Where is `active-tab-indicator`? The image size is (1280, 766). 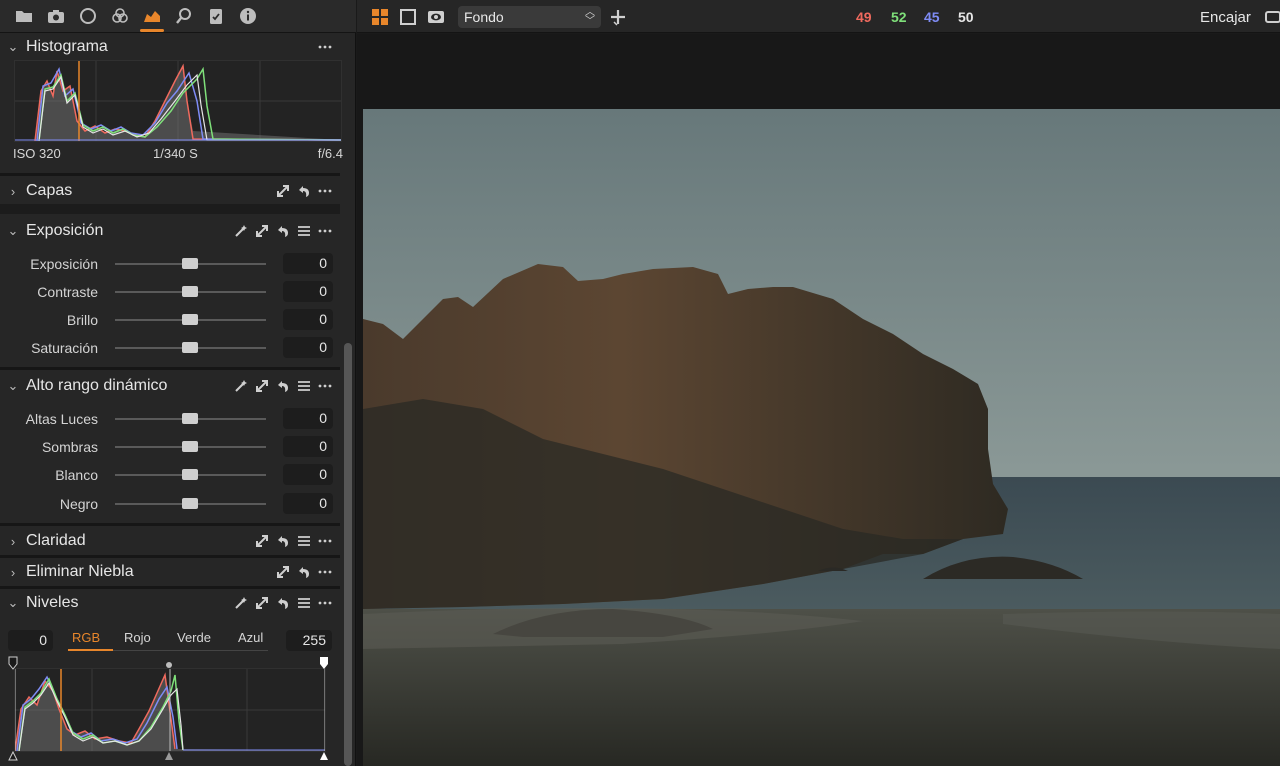
active-tab-indicator is located at coordinates (90, 650).